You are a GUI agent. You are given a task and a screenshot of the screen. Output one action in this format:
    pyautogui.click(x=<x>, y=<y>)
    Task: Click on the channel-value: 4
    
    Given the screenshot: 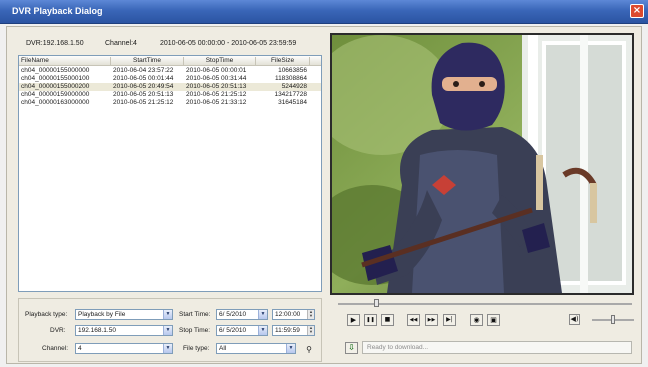 What is the action you would take?
    pyautogui.click(x=80, y=348)
    